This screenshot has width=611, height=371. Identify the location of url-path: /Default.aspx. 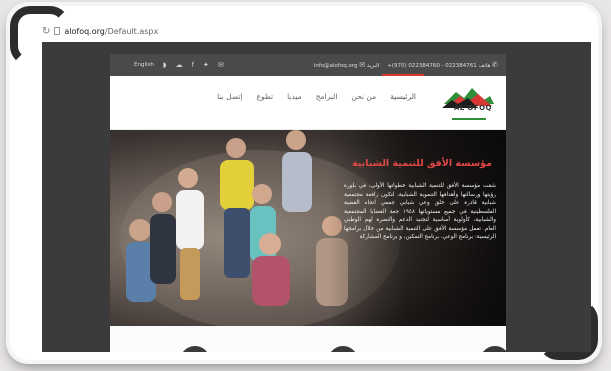
(131, 31).